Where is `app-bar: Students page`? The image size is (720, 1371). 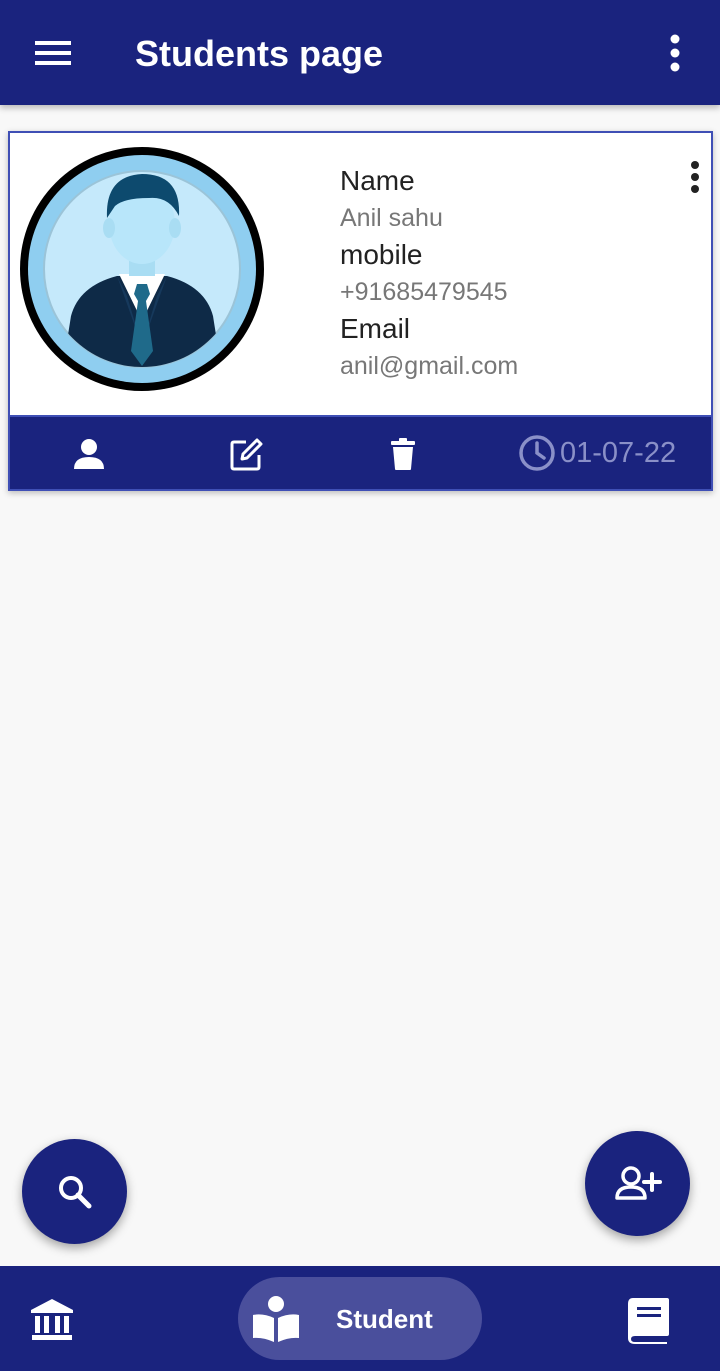 app-bar: Students page is located at coordinates (360, 52).